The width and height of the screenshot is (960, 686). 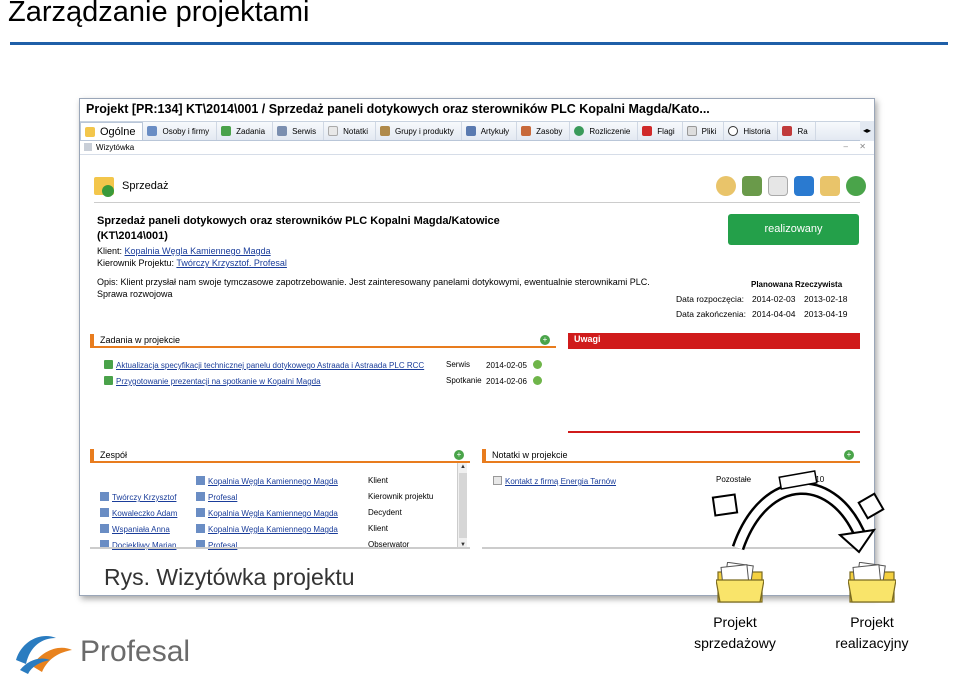 What do you see at coordinates (872, 582) in the screenshot?
I see `implementation-project-folder-icon` at bounding box center [872, 582].